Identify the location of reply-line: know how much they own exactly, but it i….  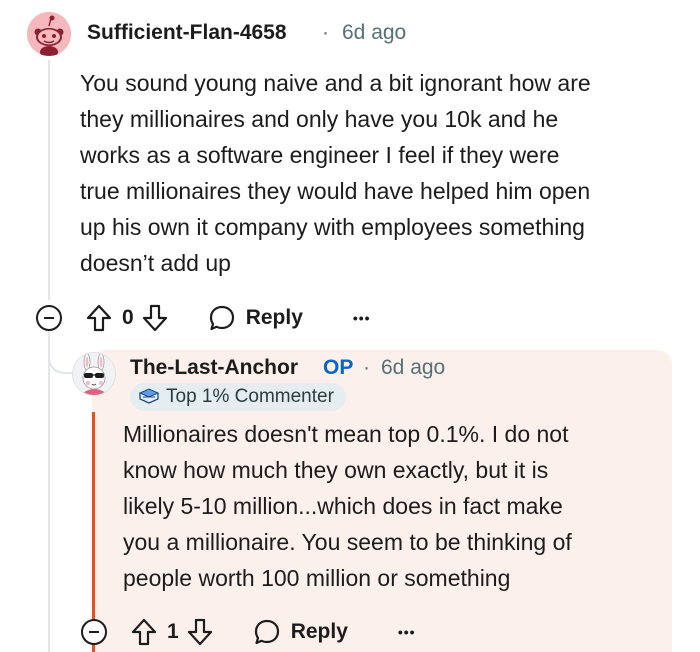
(336, 470).